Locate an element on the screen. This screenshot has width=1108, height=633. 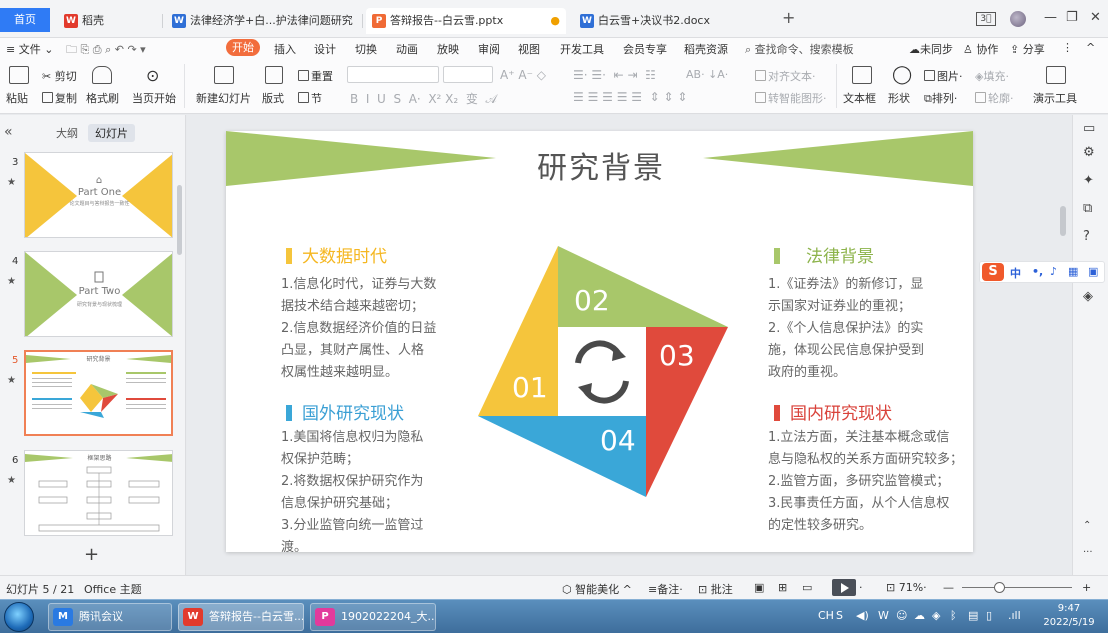
section-heading-bigdata: 大数据时代 is located at coordinates (336, 254).